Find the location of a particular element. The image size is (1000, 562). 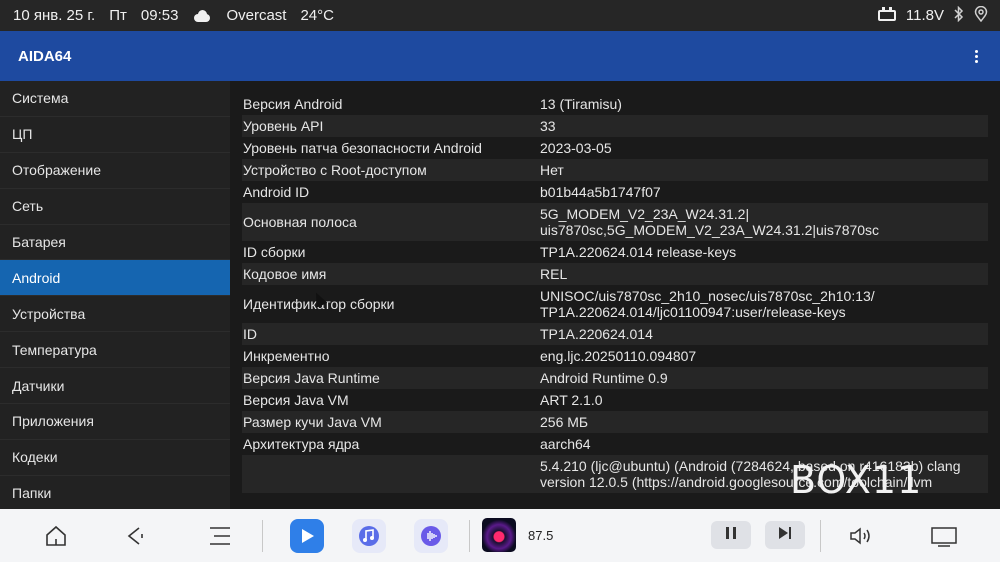

pause-button is located at coordinates (731, 535).